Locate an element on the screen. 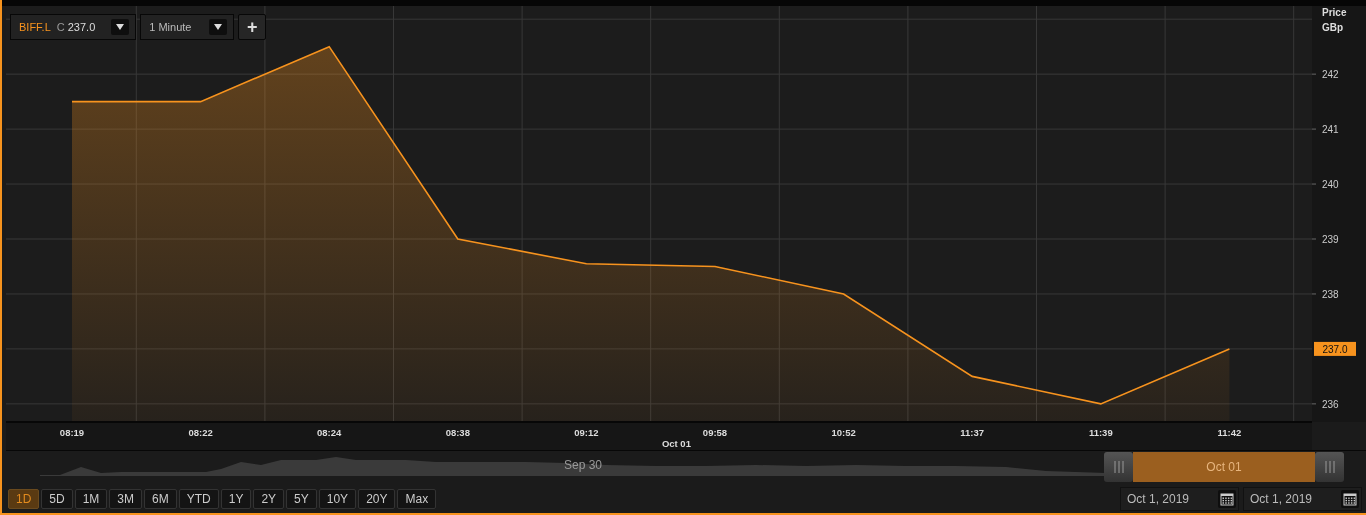  x-axis-label: 11:39 is located at coordinates (1100, 432).